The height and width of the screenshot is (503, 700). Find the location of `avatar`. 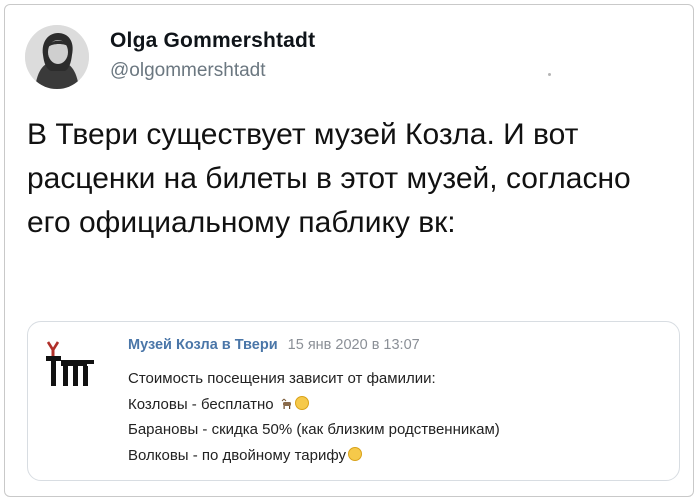

avatar is located at coordinates (57, 57).